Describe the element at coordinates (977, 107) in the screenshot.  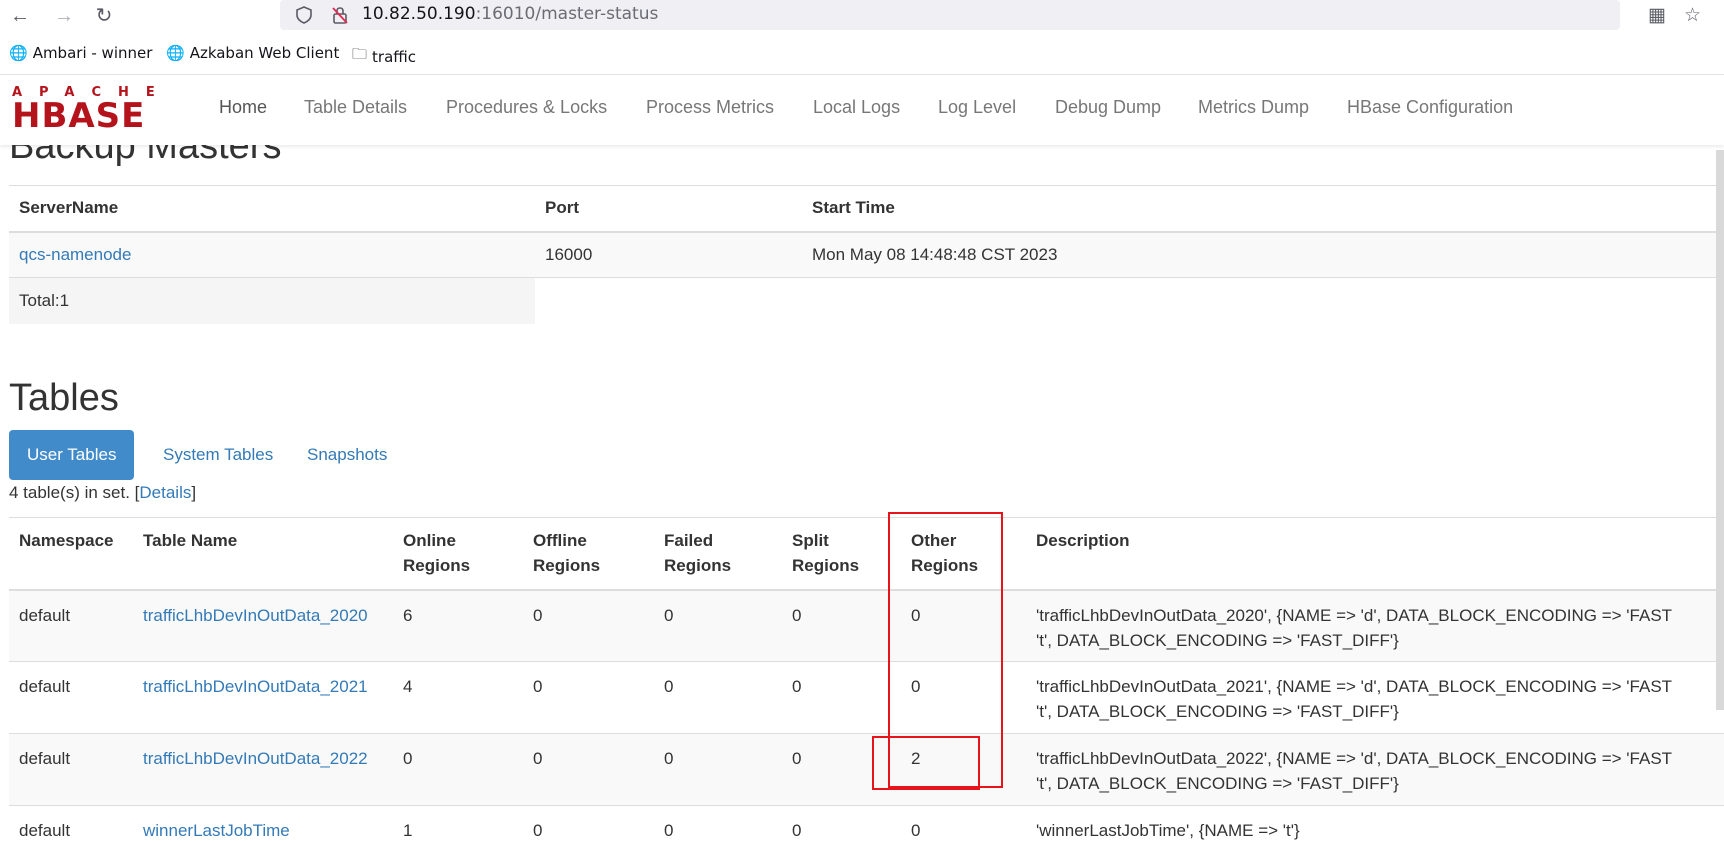
I see `nav-log-level: Log Level` at that location.